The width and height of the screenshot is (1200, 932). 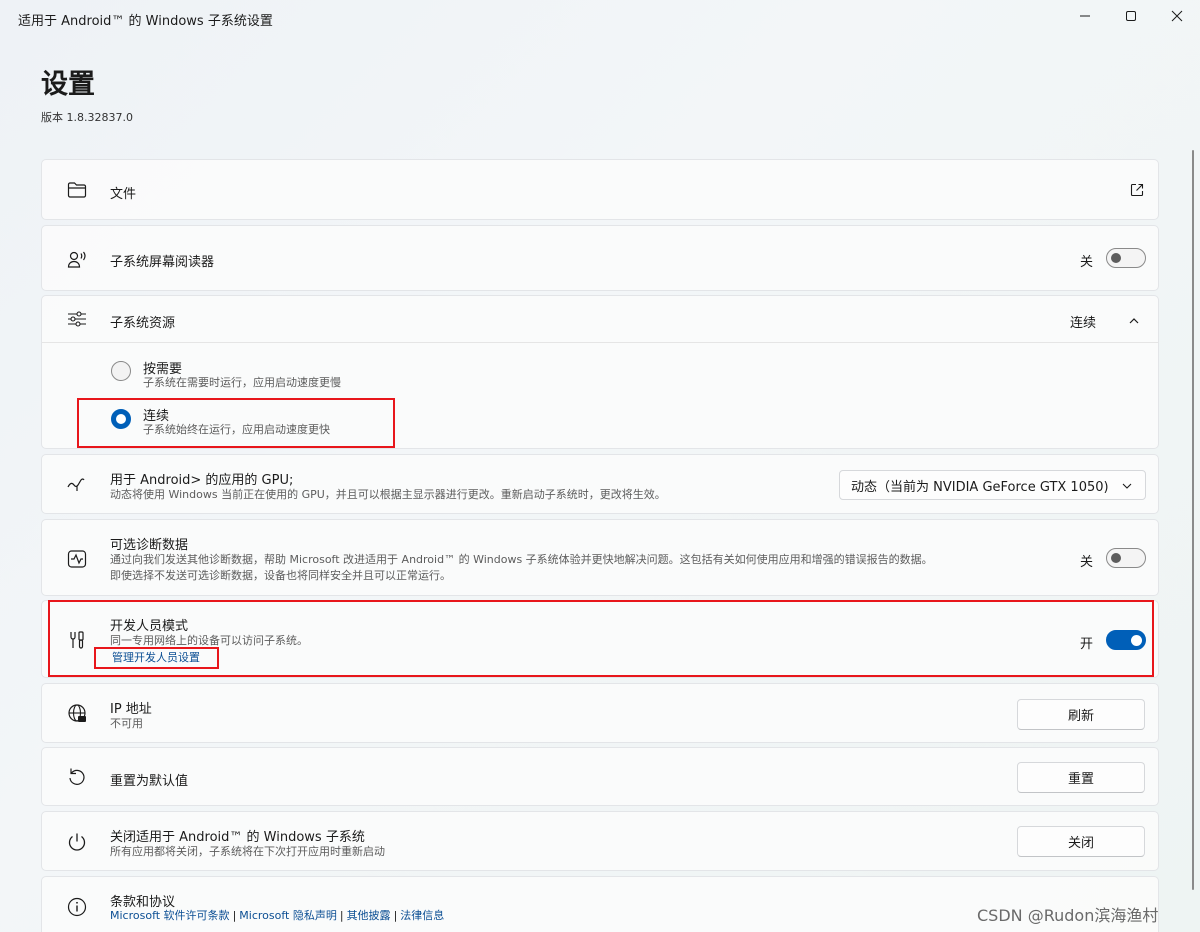 What do you see at coordinates (422, 915) in the screenshot?
I see `legal-info-link: 法律信息` at bounding box center [422, 915].